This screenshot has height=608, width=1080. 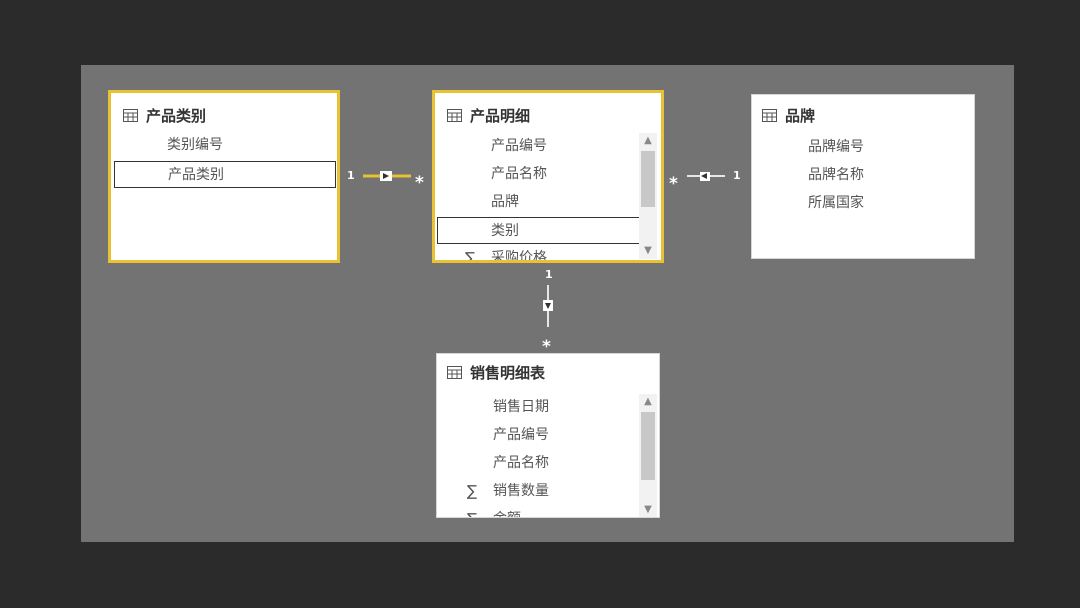 I want to click on table-card-product: 产品明细 产品编号 产品名称 品牌 类别 ∑ 采购价格 ▲ ▼, so click(x=548, y=176).